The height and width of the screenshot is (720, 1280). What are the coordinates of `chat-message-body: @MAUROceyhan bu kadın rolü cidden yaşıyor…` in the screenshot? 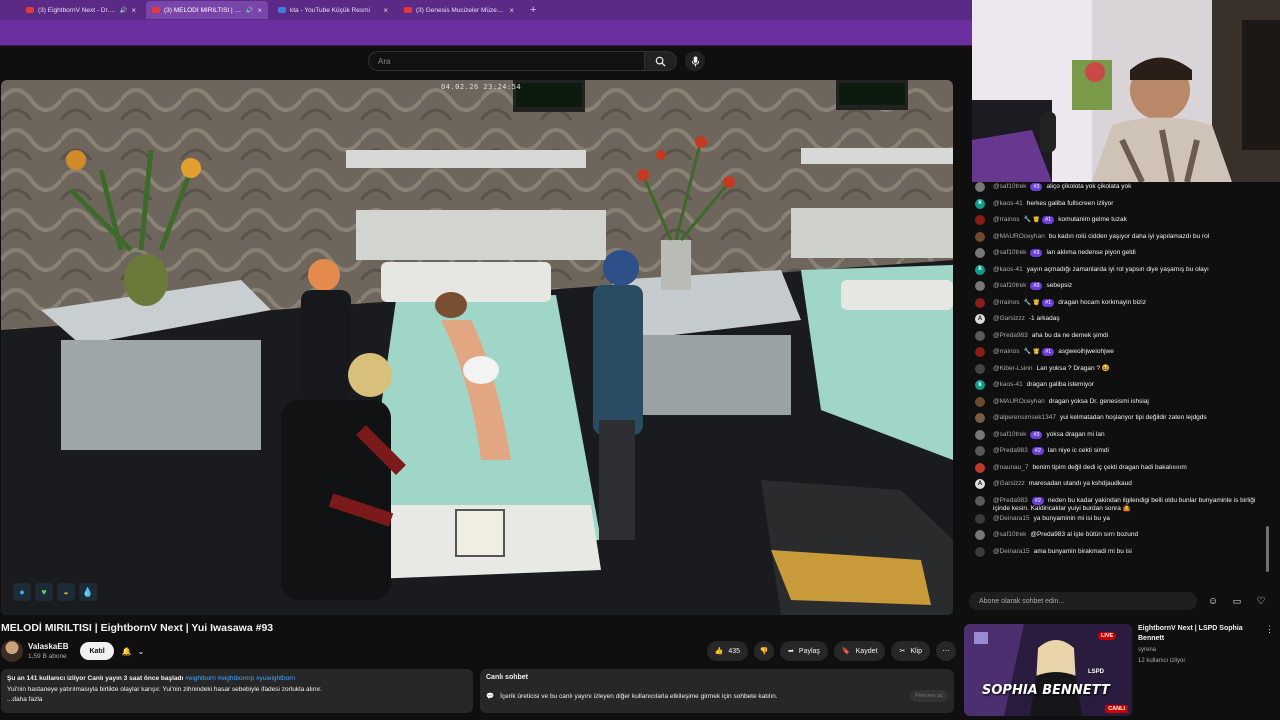 It's located at (1126, 237).